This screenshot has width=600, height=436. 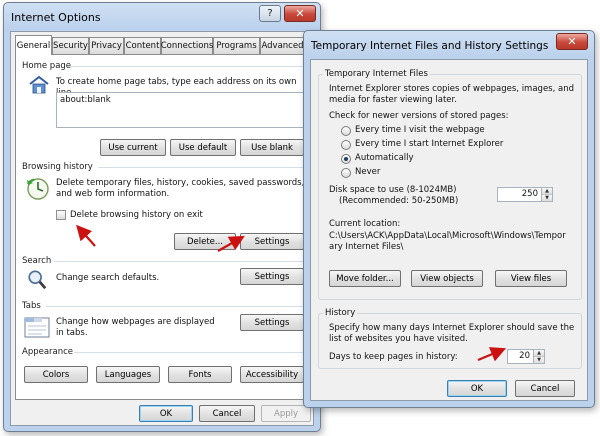 What do you see at coordinates (272, 276) in the screenshot?
I see `search-settings-button: Settings` at bounding box center [272, 276].